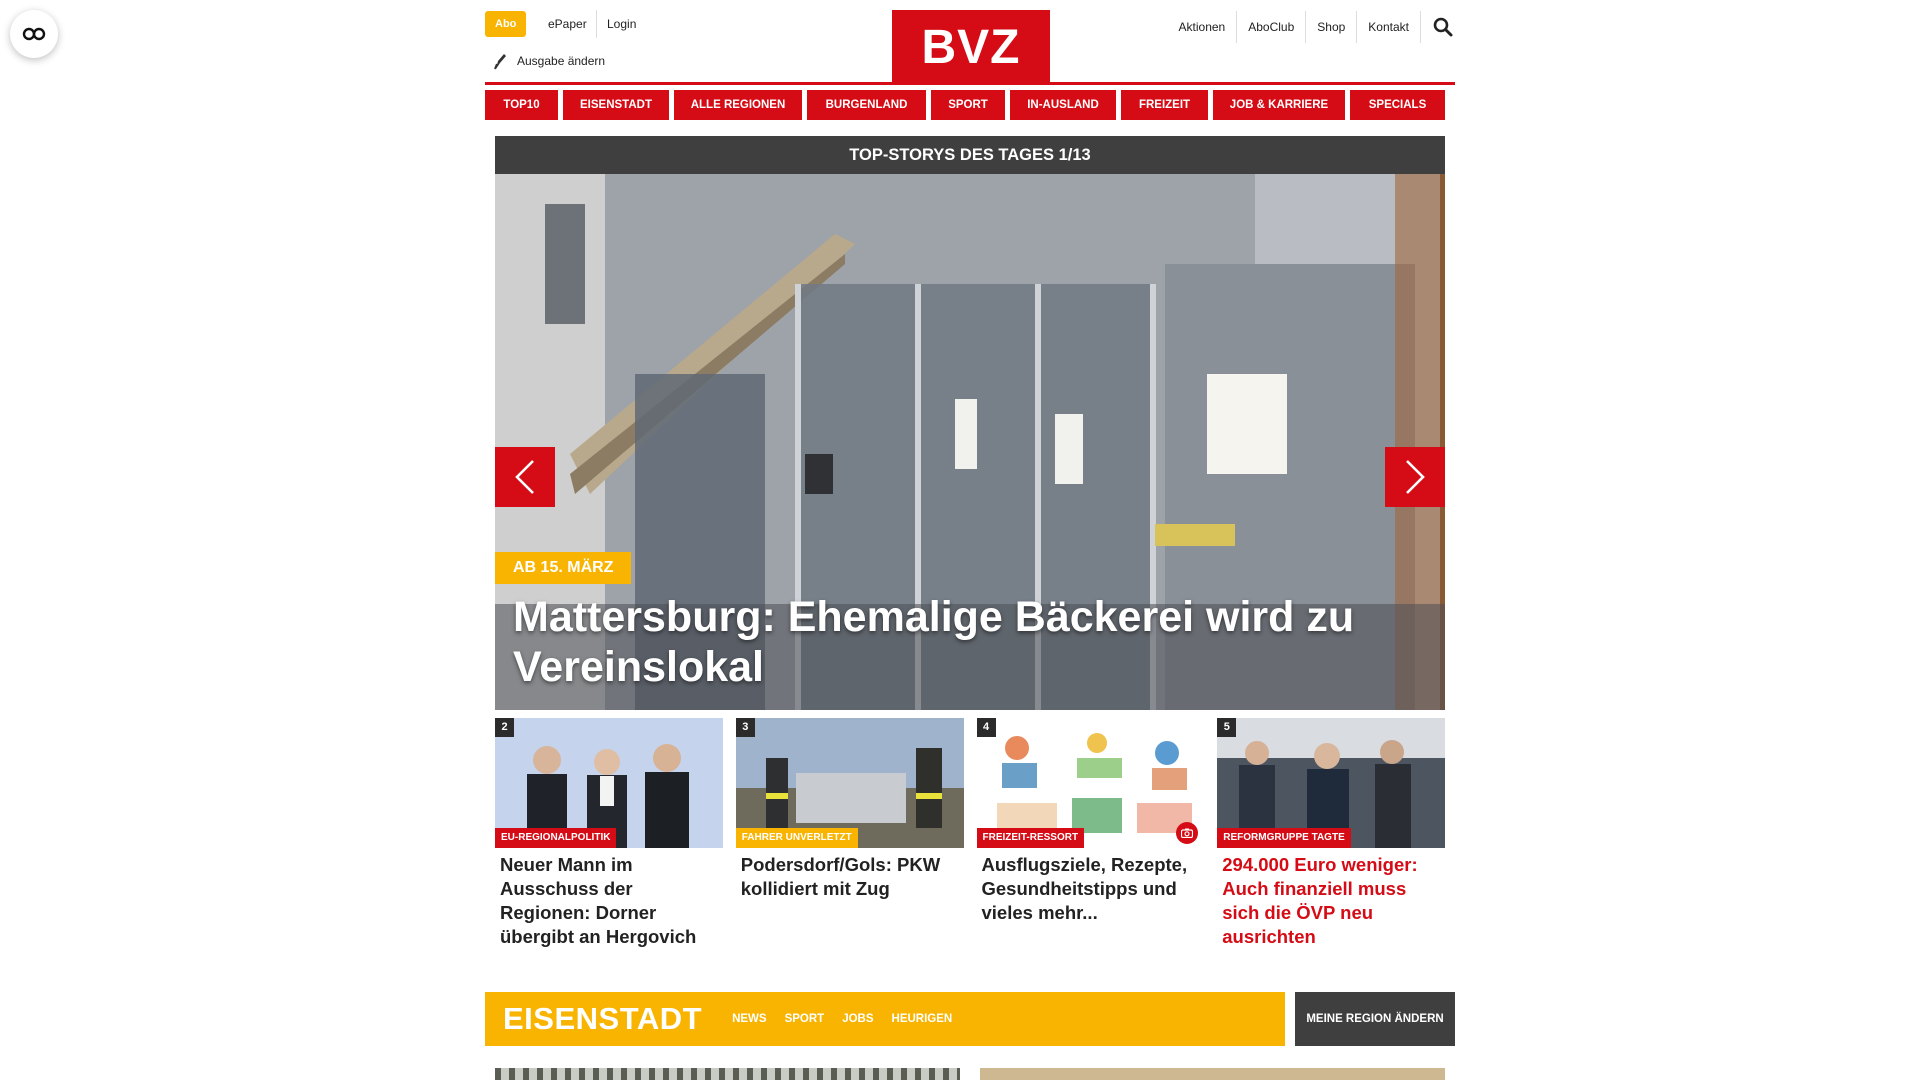 This screenshot has height=1080, width=1920. Describe the element at coordinates (1279, 105) in the screenshot. I see `nav-item-job-karriere: JOB & KARRIERE` at that location.